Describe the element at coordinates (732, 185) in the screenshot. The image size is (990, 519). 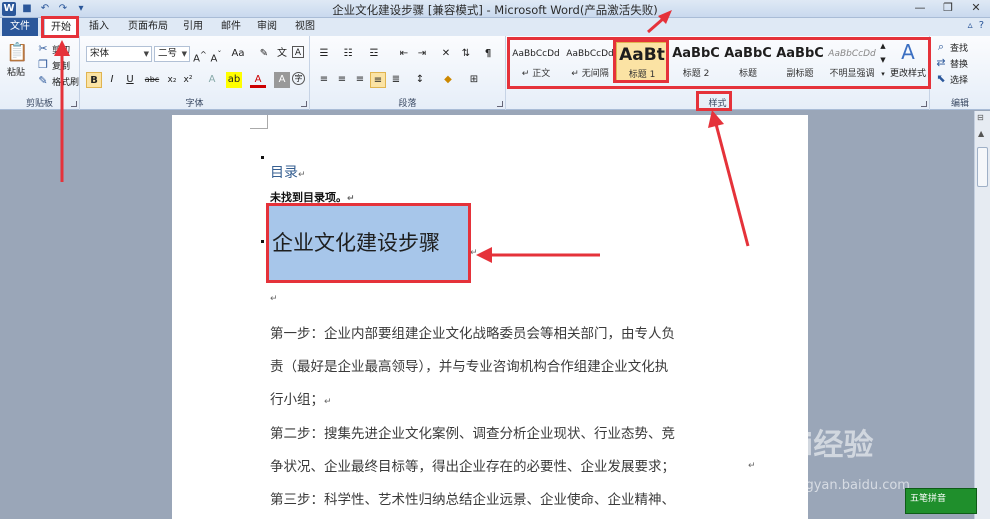
I see `arrow-to-styles-label` at that location.